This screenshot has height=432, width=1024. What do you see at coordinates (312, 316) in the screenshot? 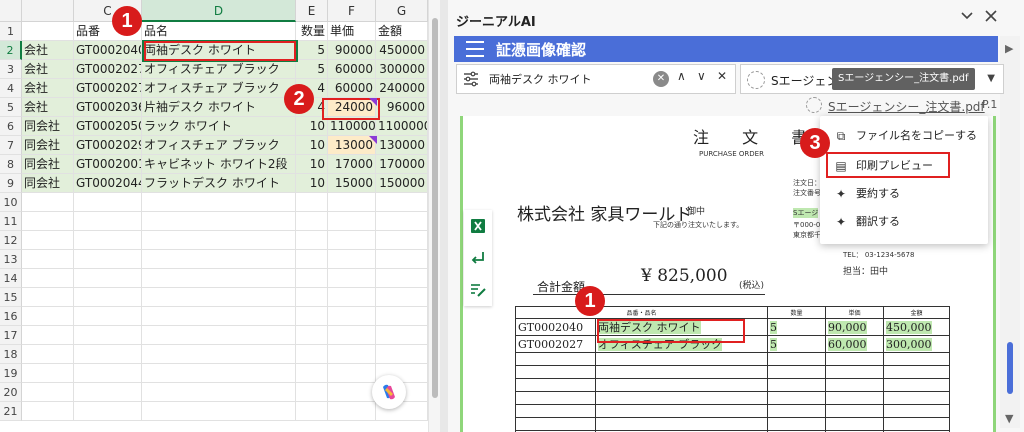
I see `cell-e16` at bounding box center [312, 316].